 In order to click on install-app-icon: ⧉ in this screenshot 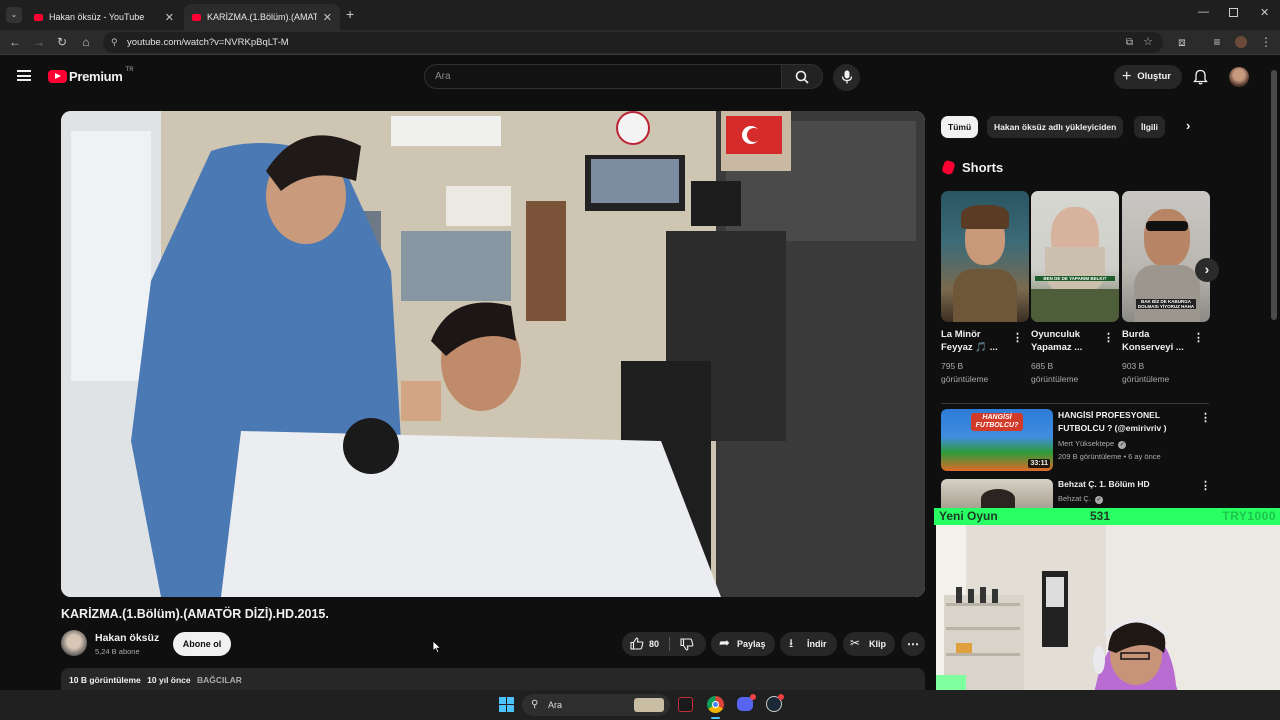, I will do `click(1129, 42)`.